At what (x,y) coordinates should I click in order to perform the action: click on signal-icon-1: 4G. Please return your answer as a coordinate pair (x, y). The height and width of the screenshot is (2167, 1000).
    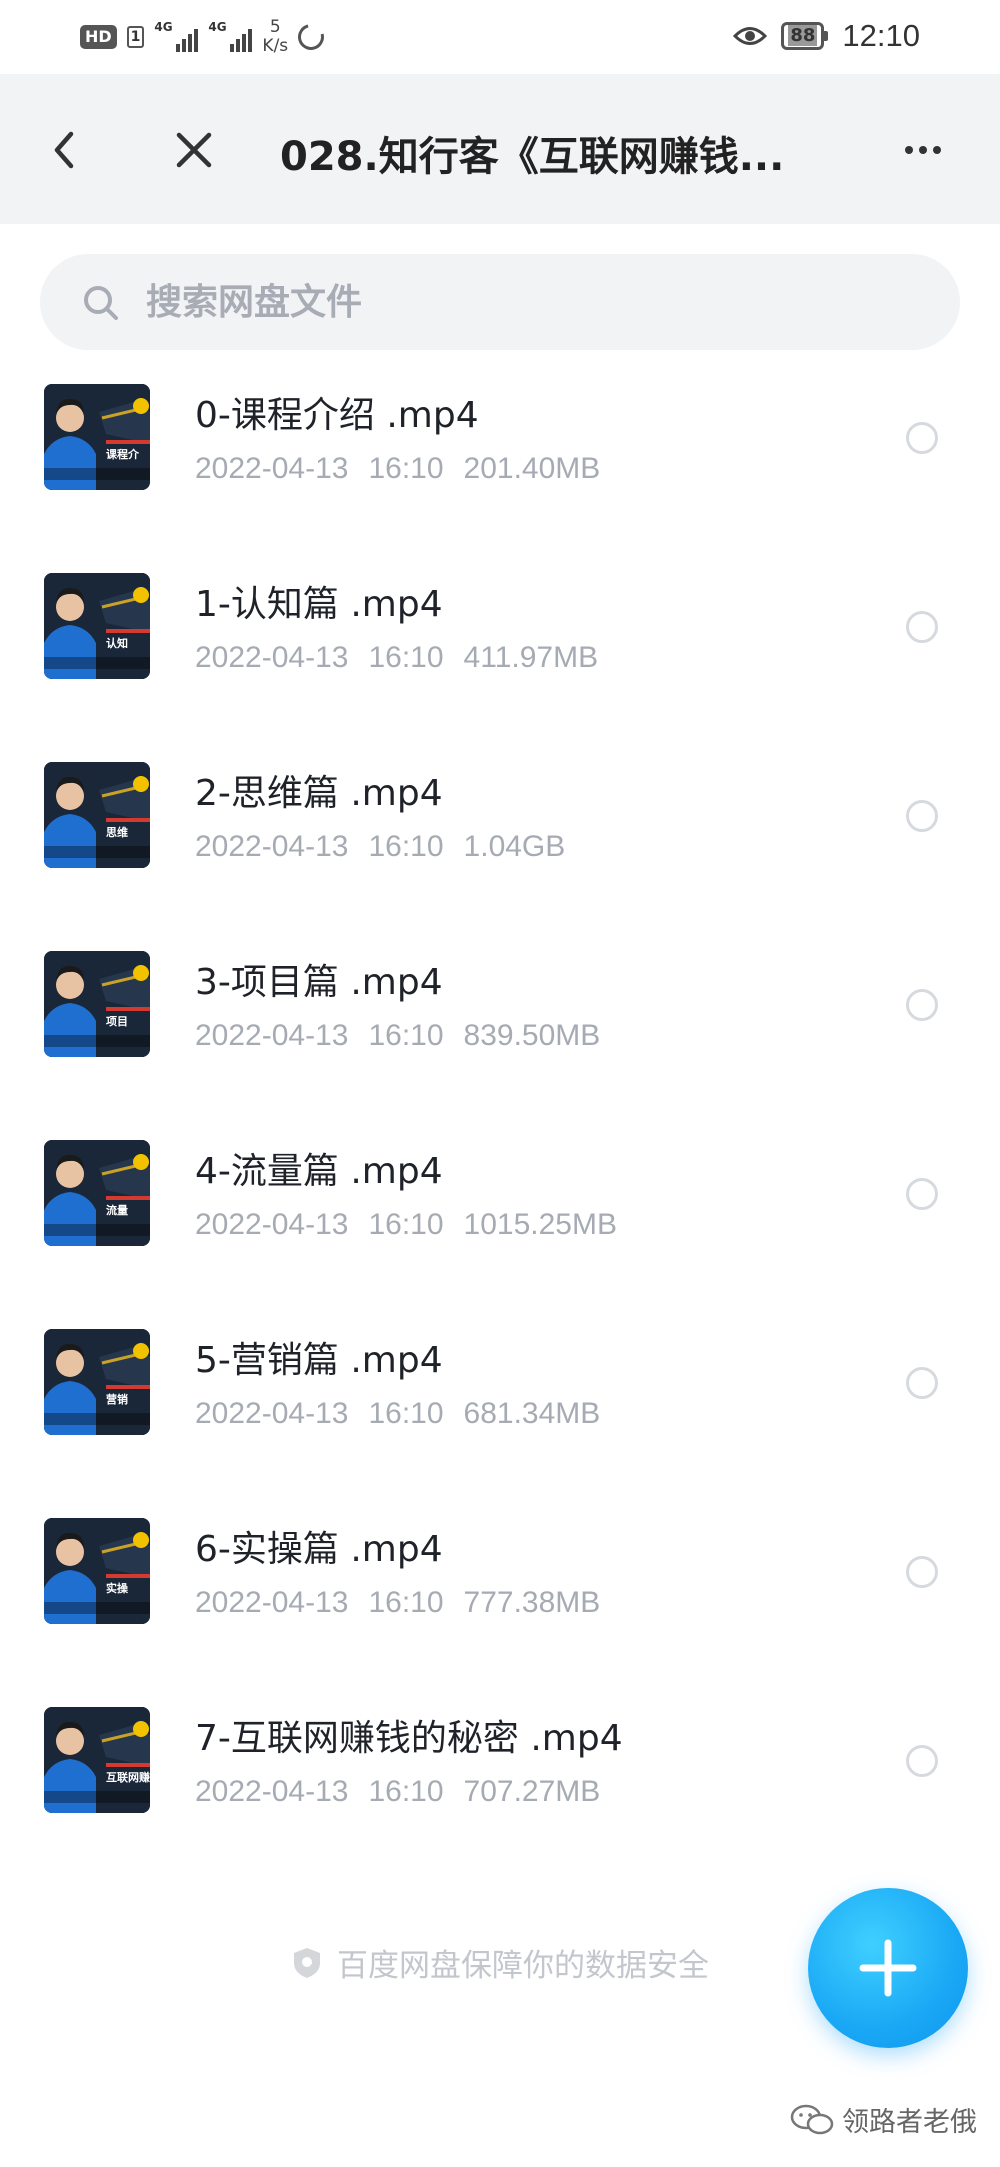
    Looking at the image, I should click on (176, 36).